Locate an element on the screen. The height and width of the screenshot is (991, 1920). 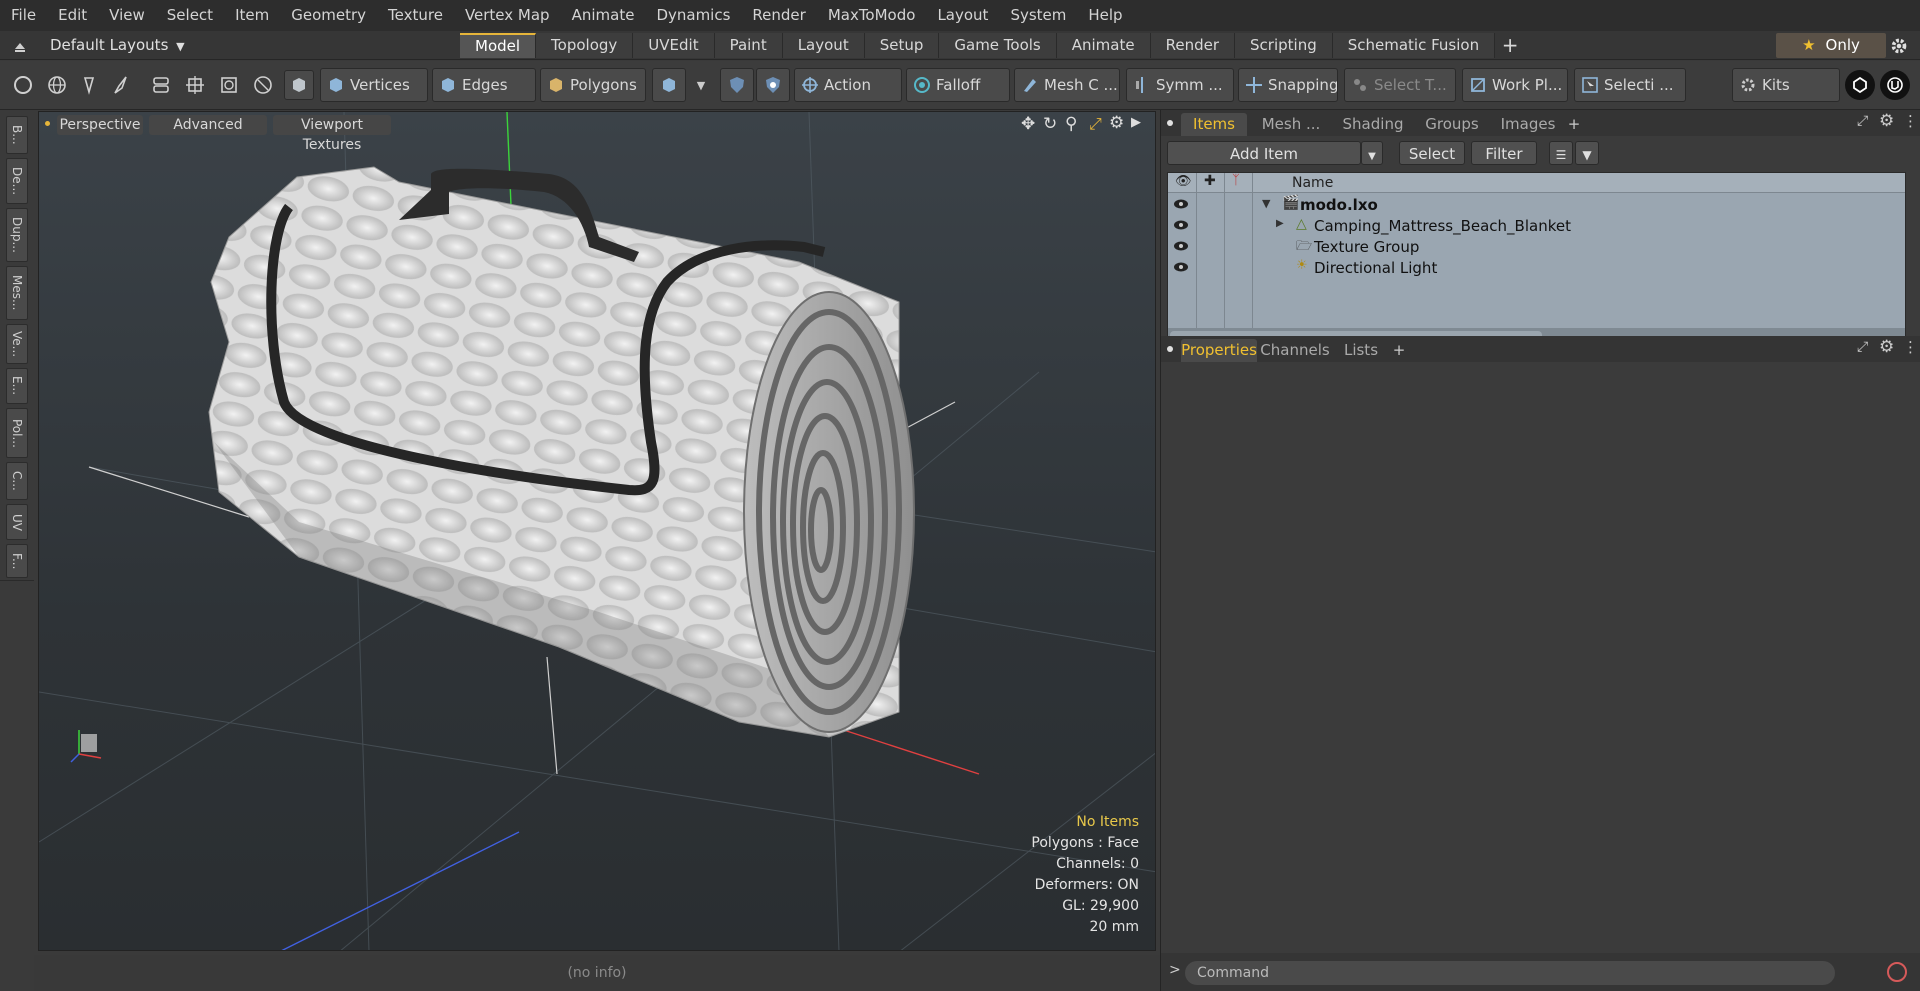
rotate-view-icon: ↻ is located at coordinates (1050, 124).